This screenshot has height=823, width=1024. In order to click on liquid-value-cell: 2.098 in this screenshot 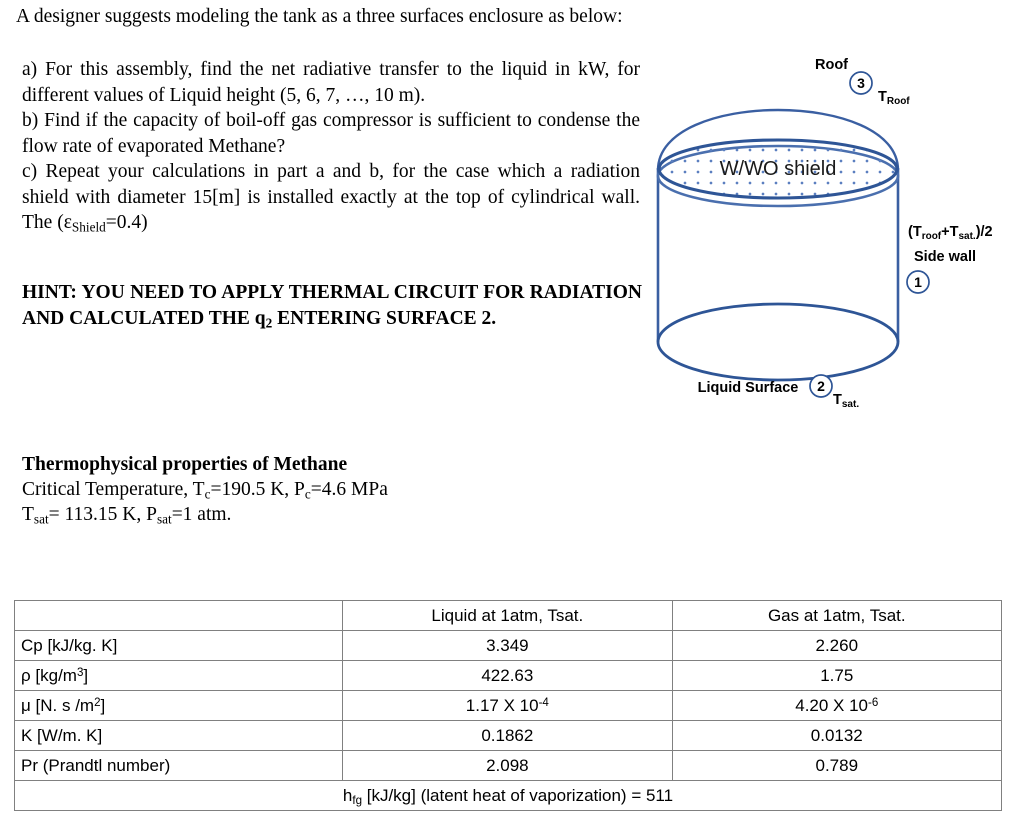, I will do `click(507, 765)`.